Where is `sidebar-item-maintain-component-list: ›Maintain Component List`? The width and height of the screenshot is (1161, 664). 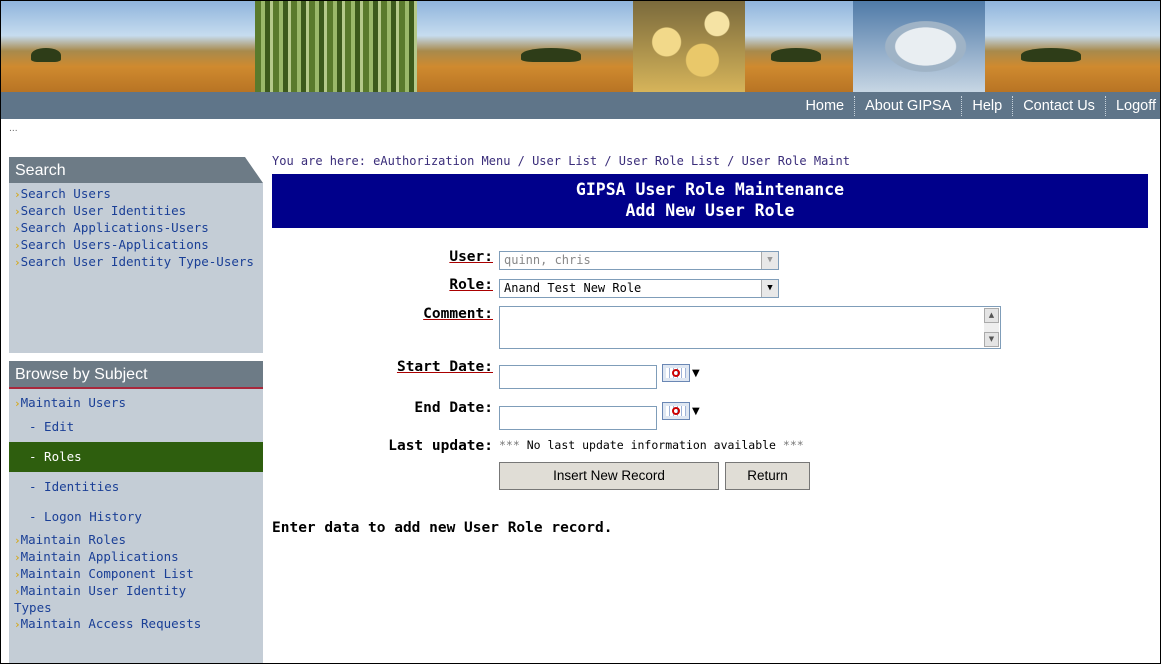
sidebar-item-maintain-component-list: ›Maintain Component List is located at coordinates (136, 574).